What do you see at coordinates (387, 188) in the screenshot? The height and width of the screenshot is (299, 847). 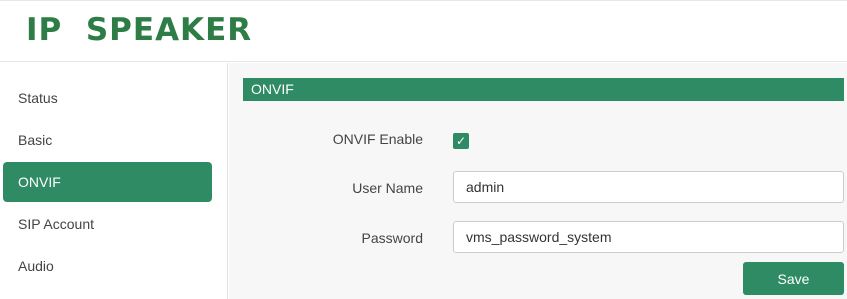 I see `user-name-label: User Name` at bounding box center [387, 188].